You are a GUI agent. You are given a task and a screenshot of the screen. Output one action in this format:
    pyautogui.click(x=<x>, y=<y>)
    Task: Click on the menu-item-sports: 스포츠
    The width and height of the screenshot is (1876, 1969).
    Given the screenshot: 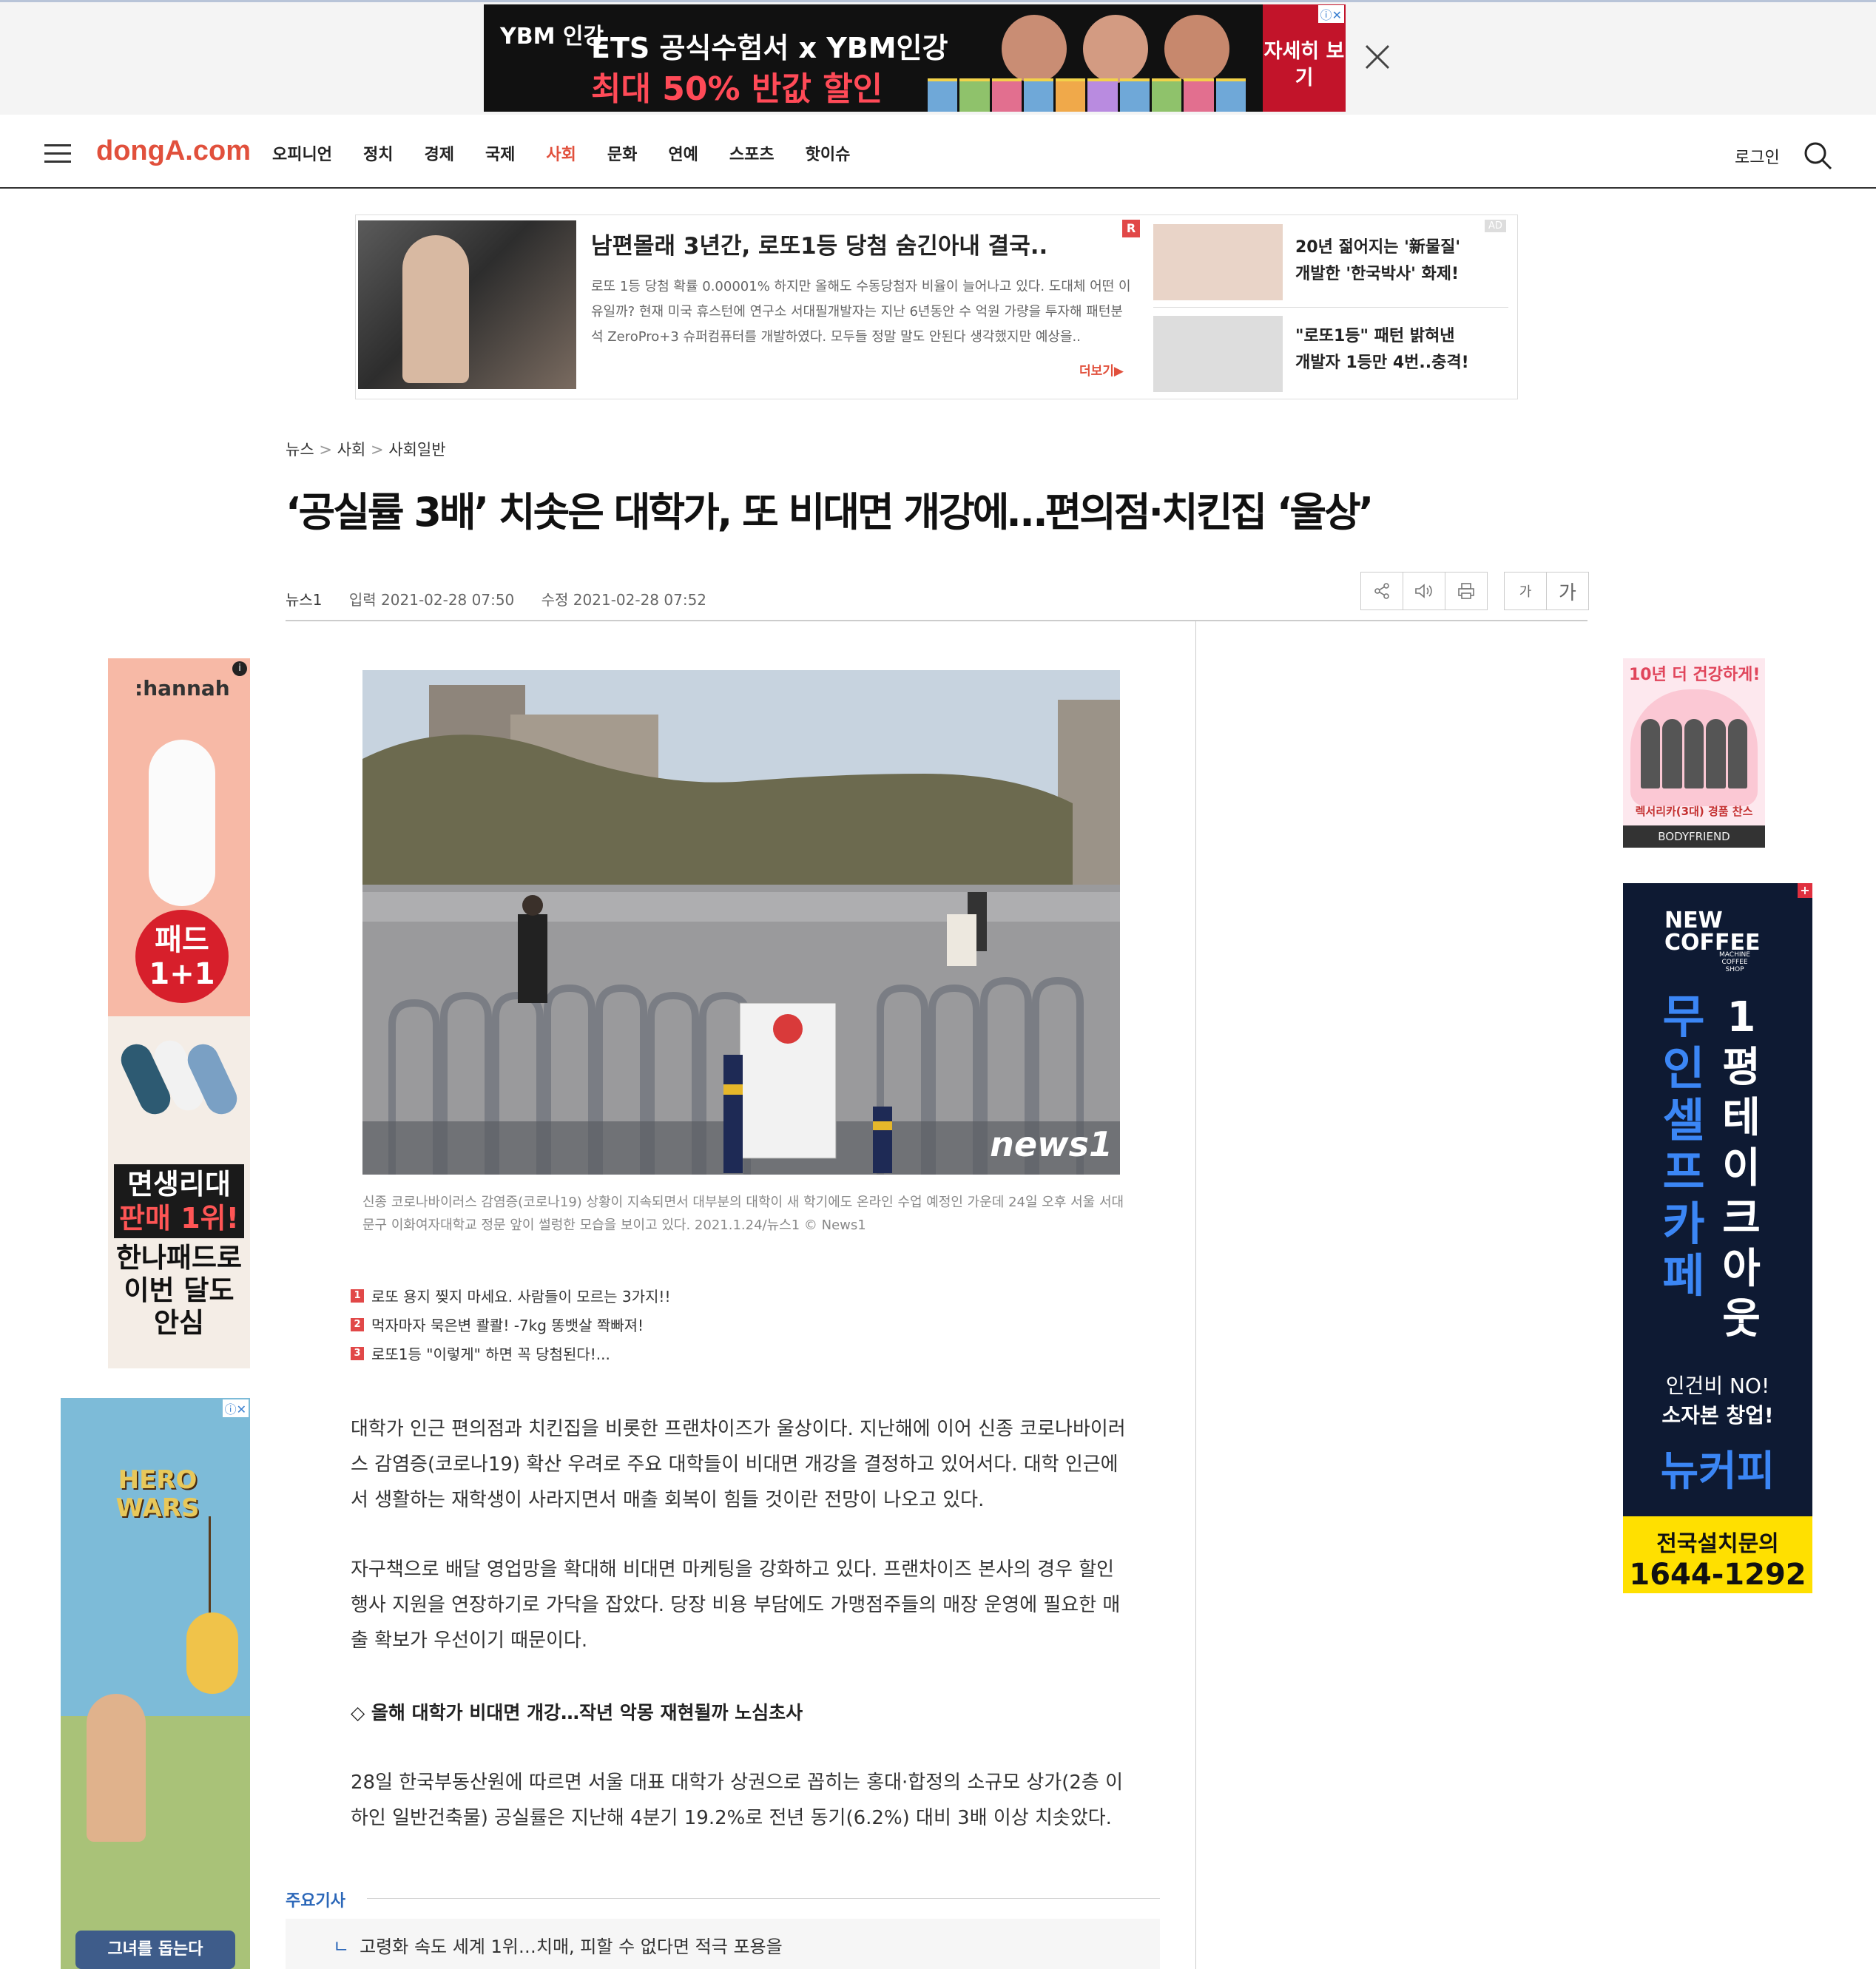 What is the action you would take?
    pyautogui.click(x=752, y=153)
    